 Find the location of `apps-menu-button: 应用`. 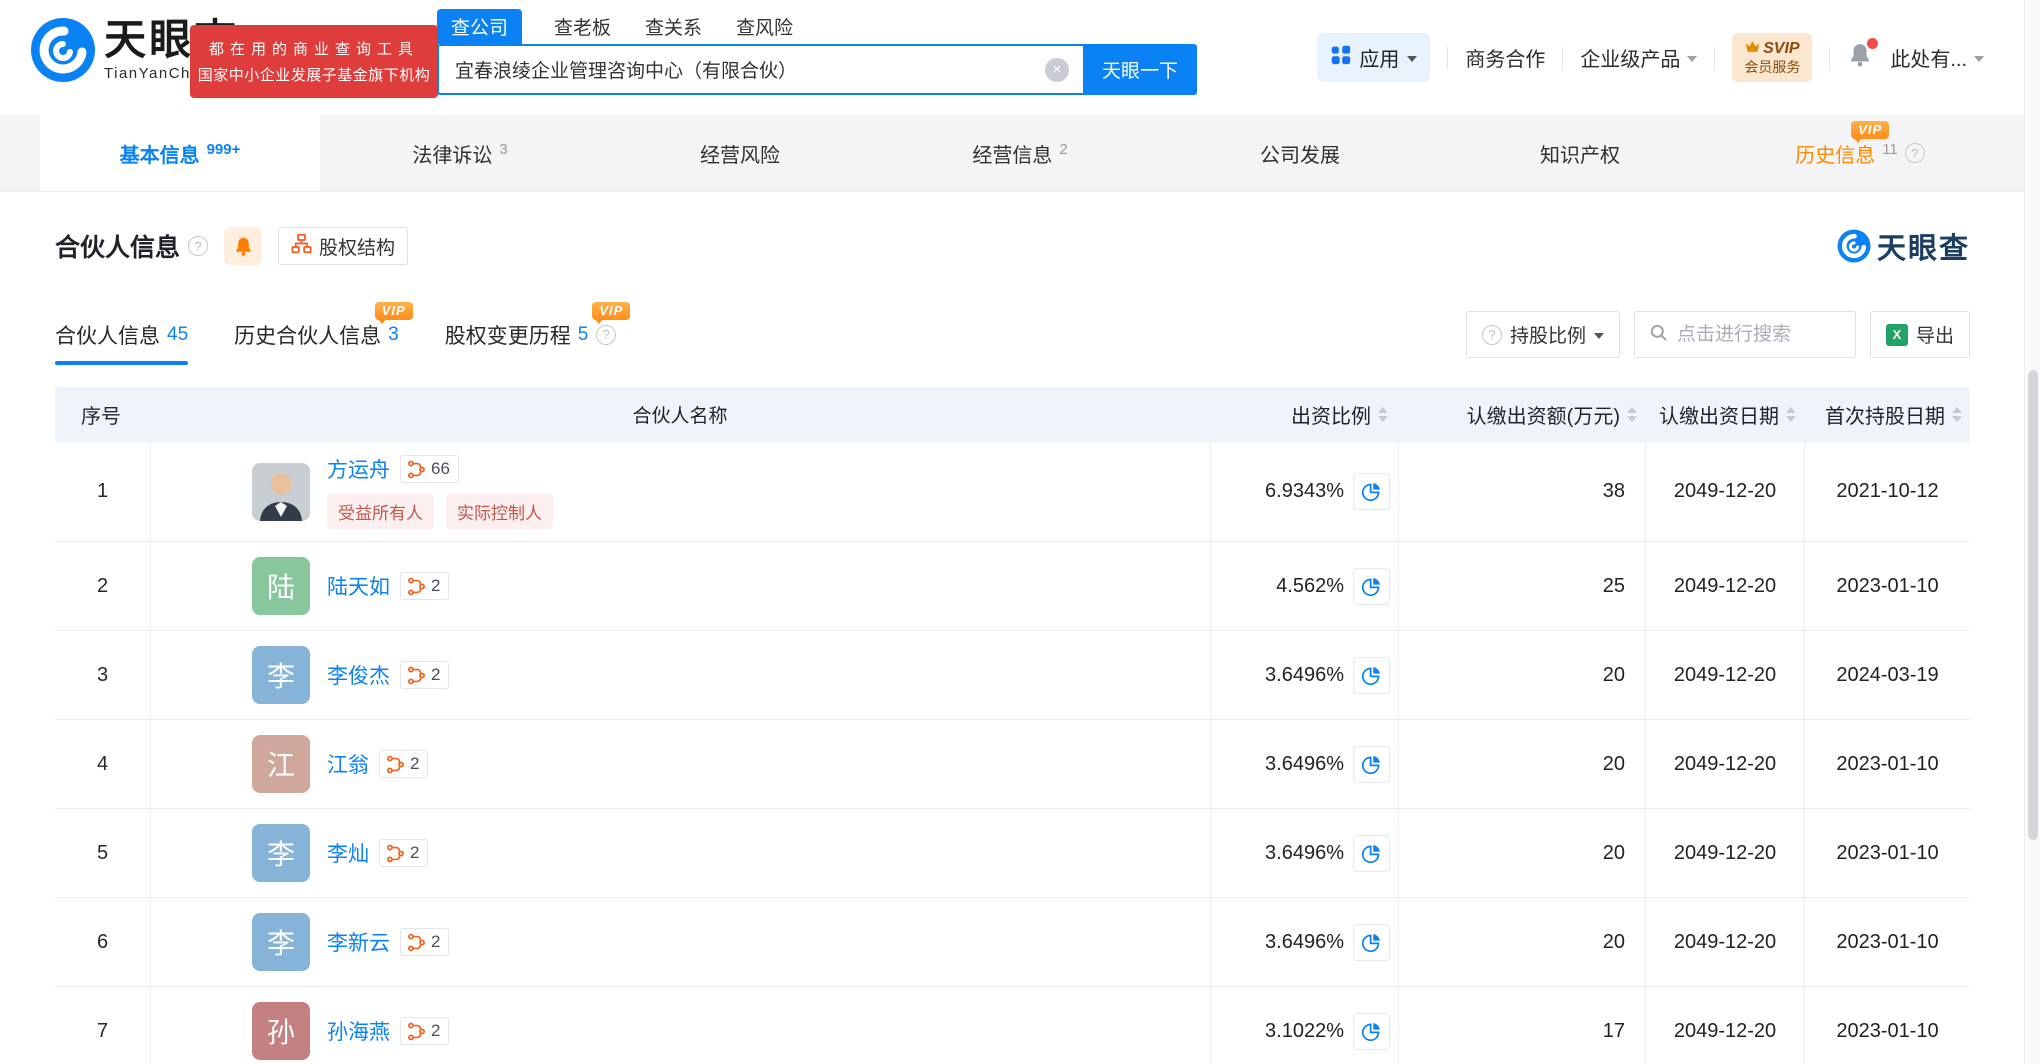

apps-menu-button: 应用 is located at coordinates (1374, 57).